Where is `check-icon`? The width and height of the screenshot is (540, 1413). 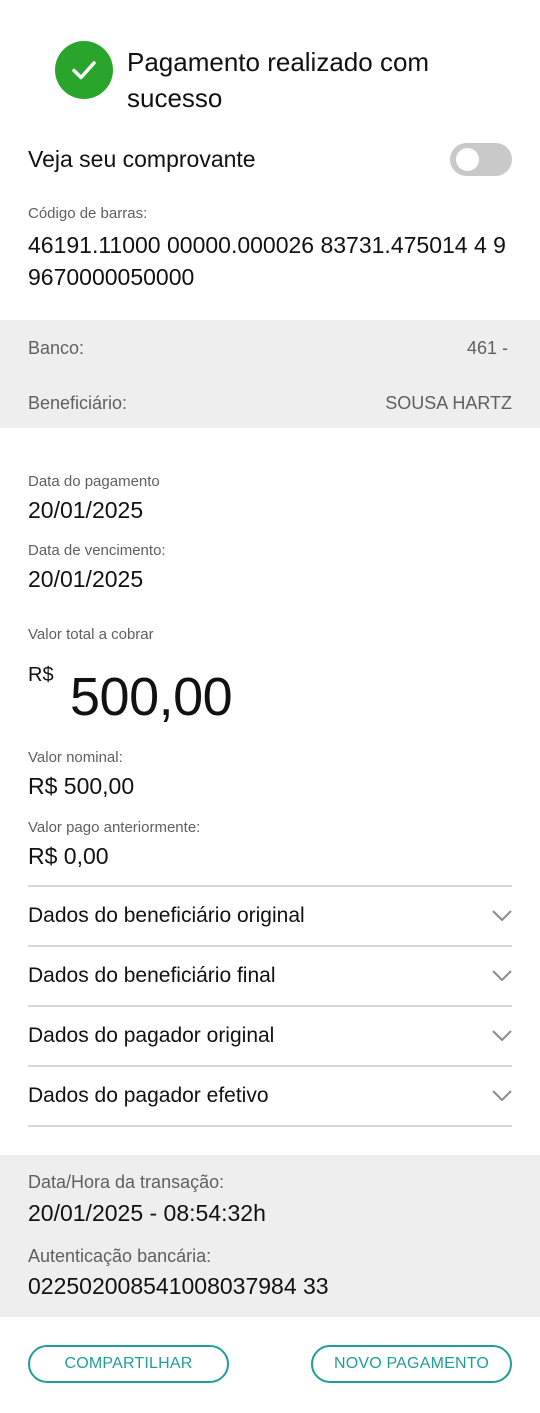
check-icon is located at coordinates (84, 70).